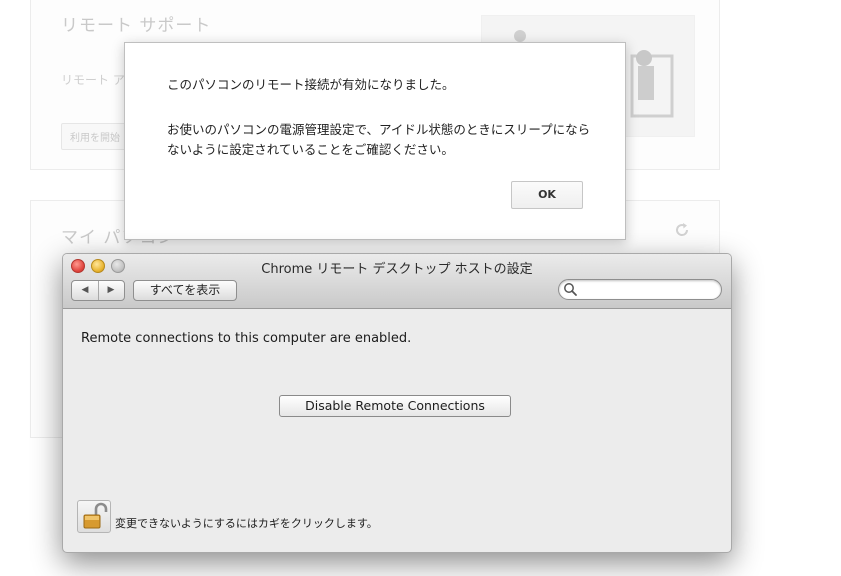  I want to click on disable-remote-connections-button: Disable Remote Connections, so click(395, 406).